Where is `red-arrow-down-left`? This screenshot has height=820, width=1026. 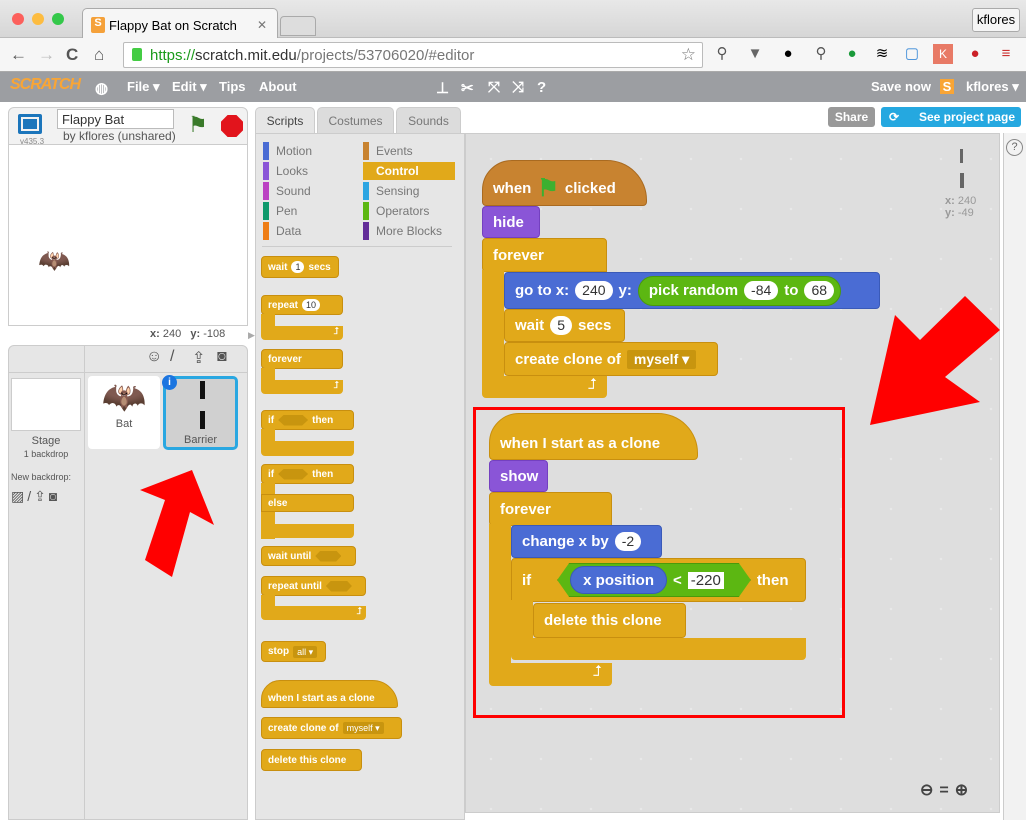
red-arrow-down-left is located at coordinates (935, 360).